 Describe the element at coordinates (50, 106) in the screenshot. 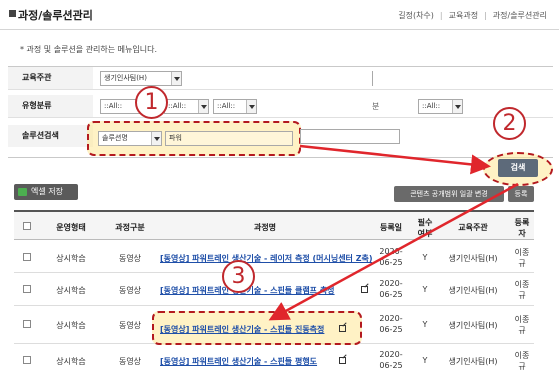

I see `type-label: 유형분류` at that location.